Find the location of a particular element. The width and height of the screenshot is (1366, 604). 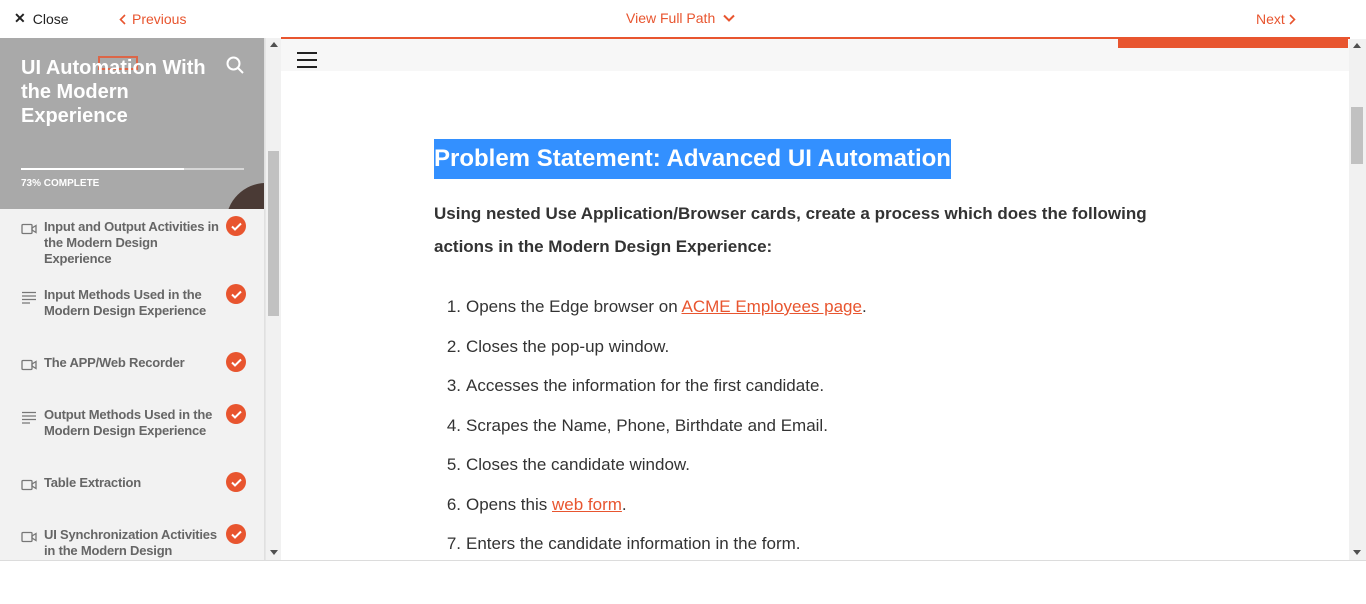

progress-label: 73% COMPLETE is located at coordinates (60, 183).